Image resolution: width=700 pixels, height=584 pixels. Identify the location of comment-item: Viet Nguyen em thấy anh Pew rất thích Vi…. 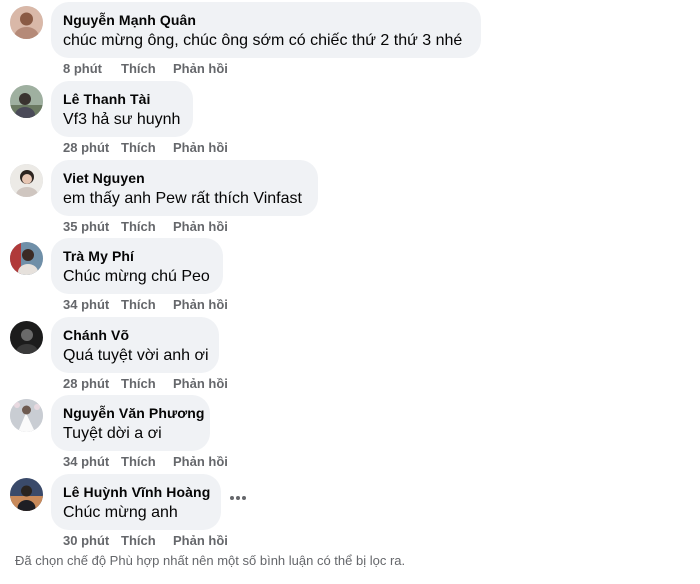
(350, 199).